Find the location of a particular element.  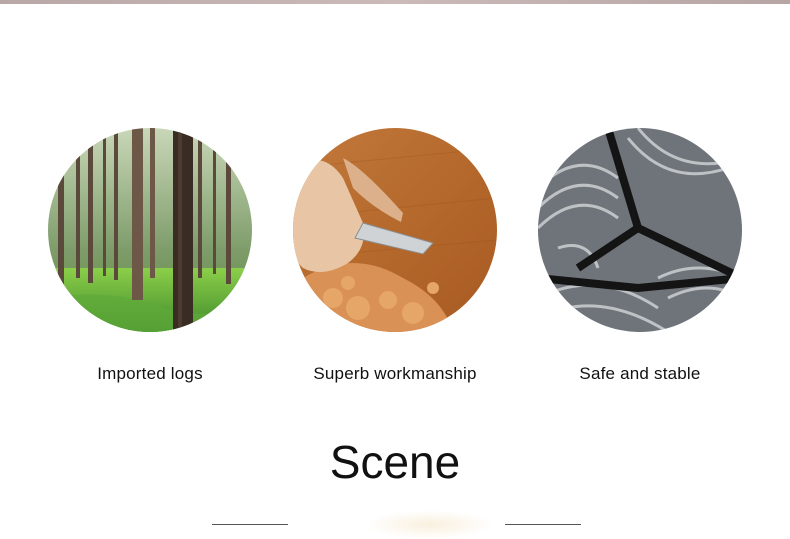

feature-superb-workmanship: Superb workmanship is located at coordinates (395, 255).